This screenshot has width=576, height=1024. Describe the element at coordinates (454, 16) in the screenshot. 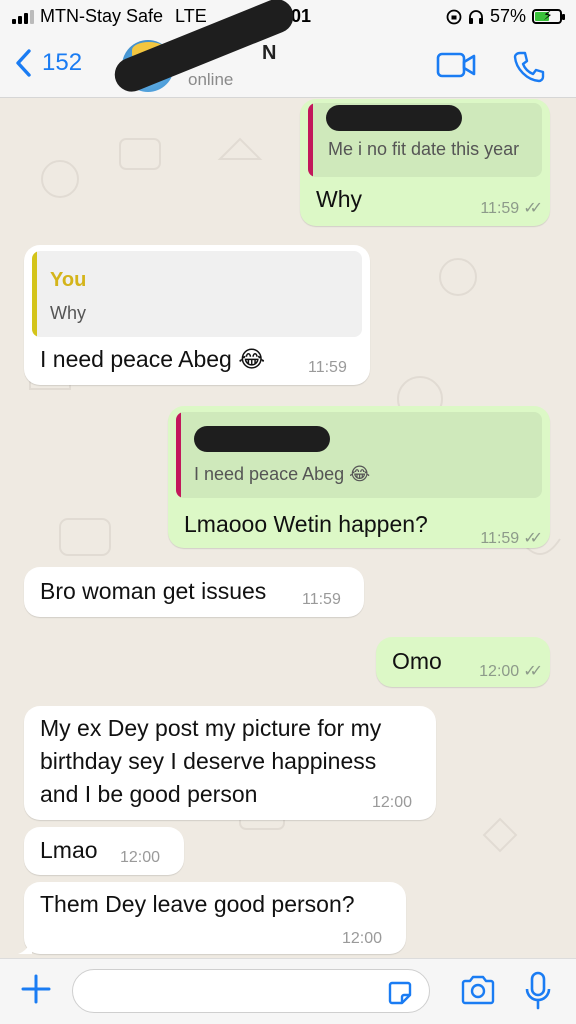

I see `orientation-lock-icon` at that location.